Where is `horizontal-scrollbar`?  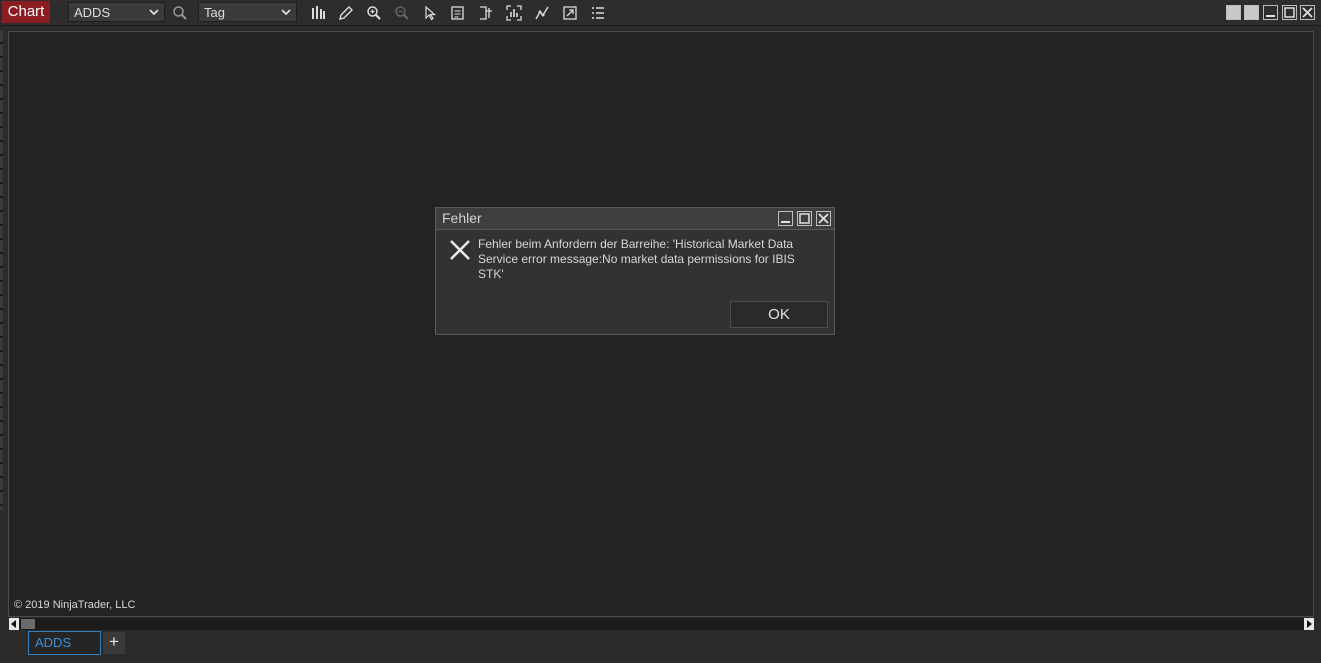 horizontal-scrollbar is located at coordinates (661, 624).